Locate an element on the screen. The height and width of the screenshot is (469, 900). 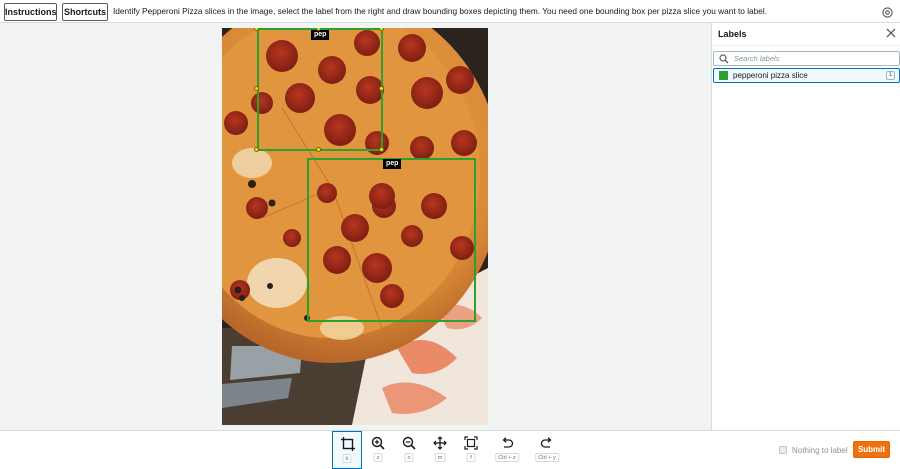
label-color-swatch is located at coordinates (723, 75).